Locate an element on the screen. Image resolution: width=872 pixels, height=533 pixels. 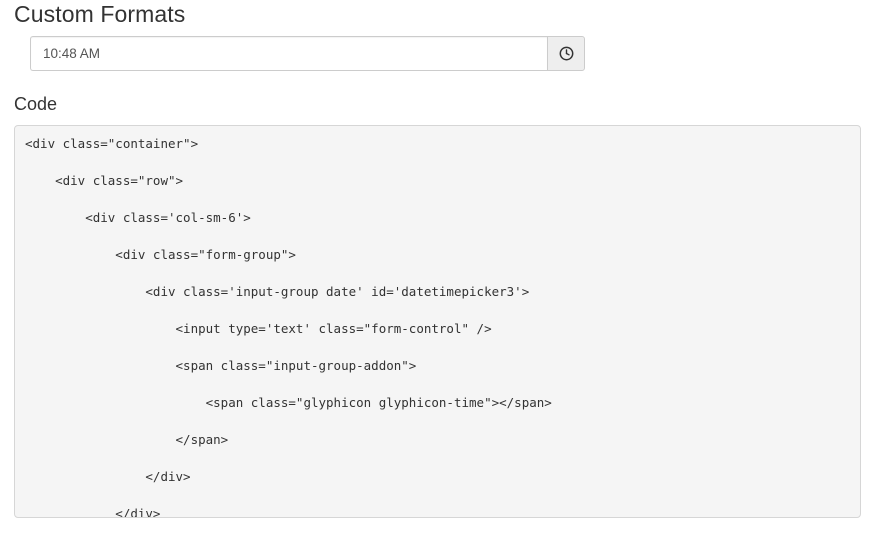
time-input is located at coordinates (288, 53).